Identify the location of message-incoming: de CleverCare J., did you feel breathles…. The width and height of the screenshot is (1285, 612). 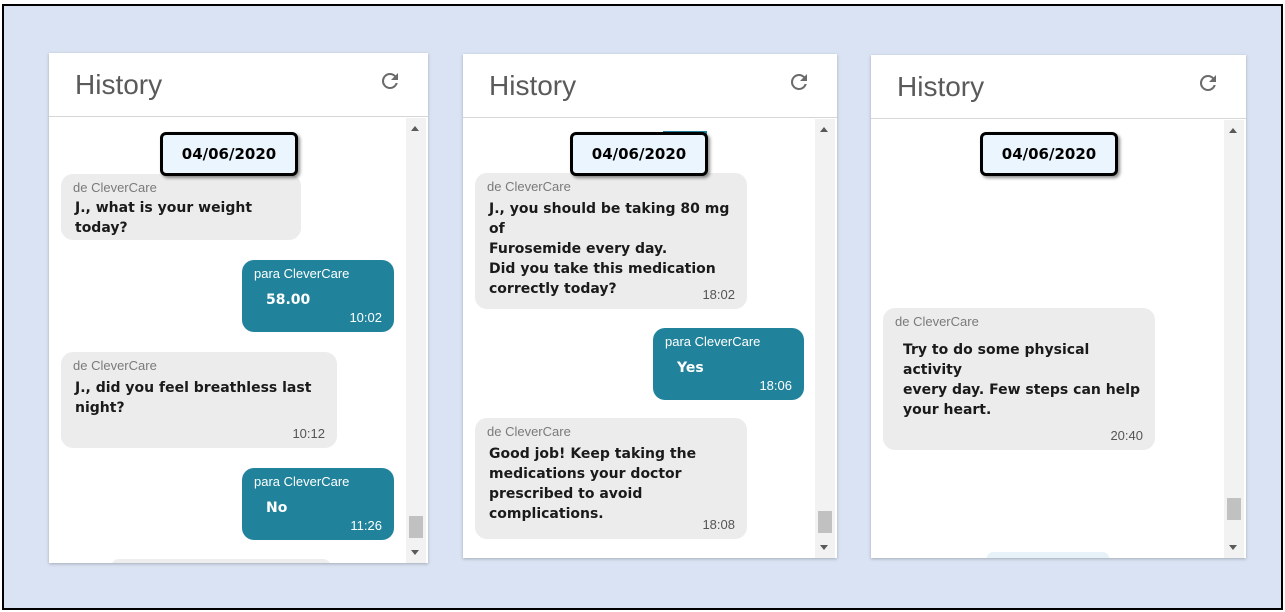
(199, 400).